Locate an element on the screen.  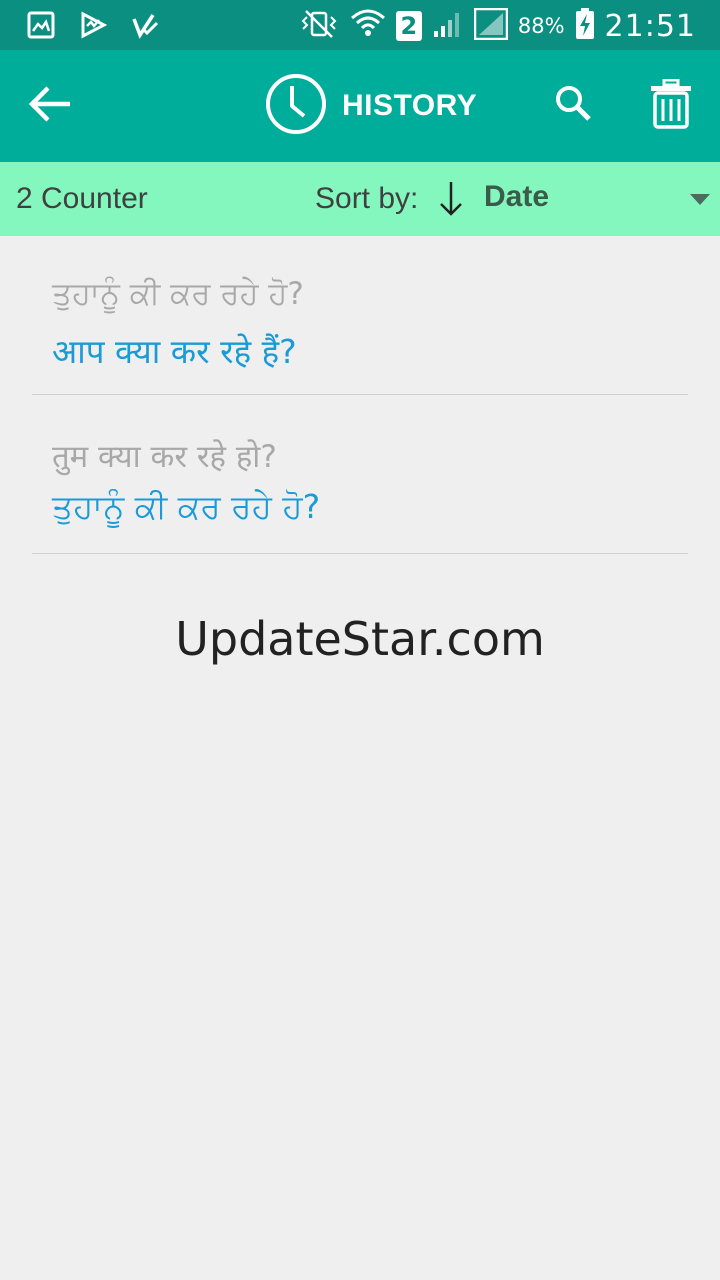
sort-bar: 2 Counter Sort by: Date is located at coordinates (360, 199).